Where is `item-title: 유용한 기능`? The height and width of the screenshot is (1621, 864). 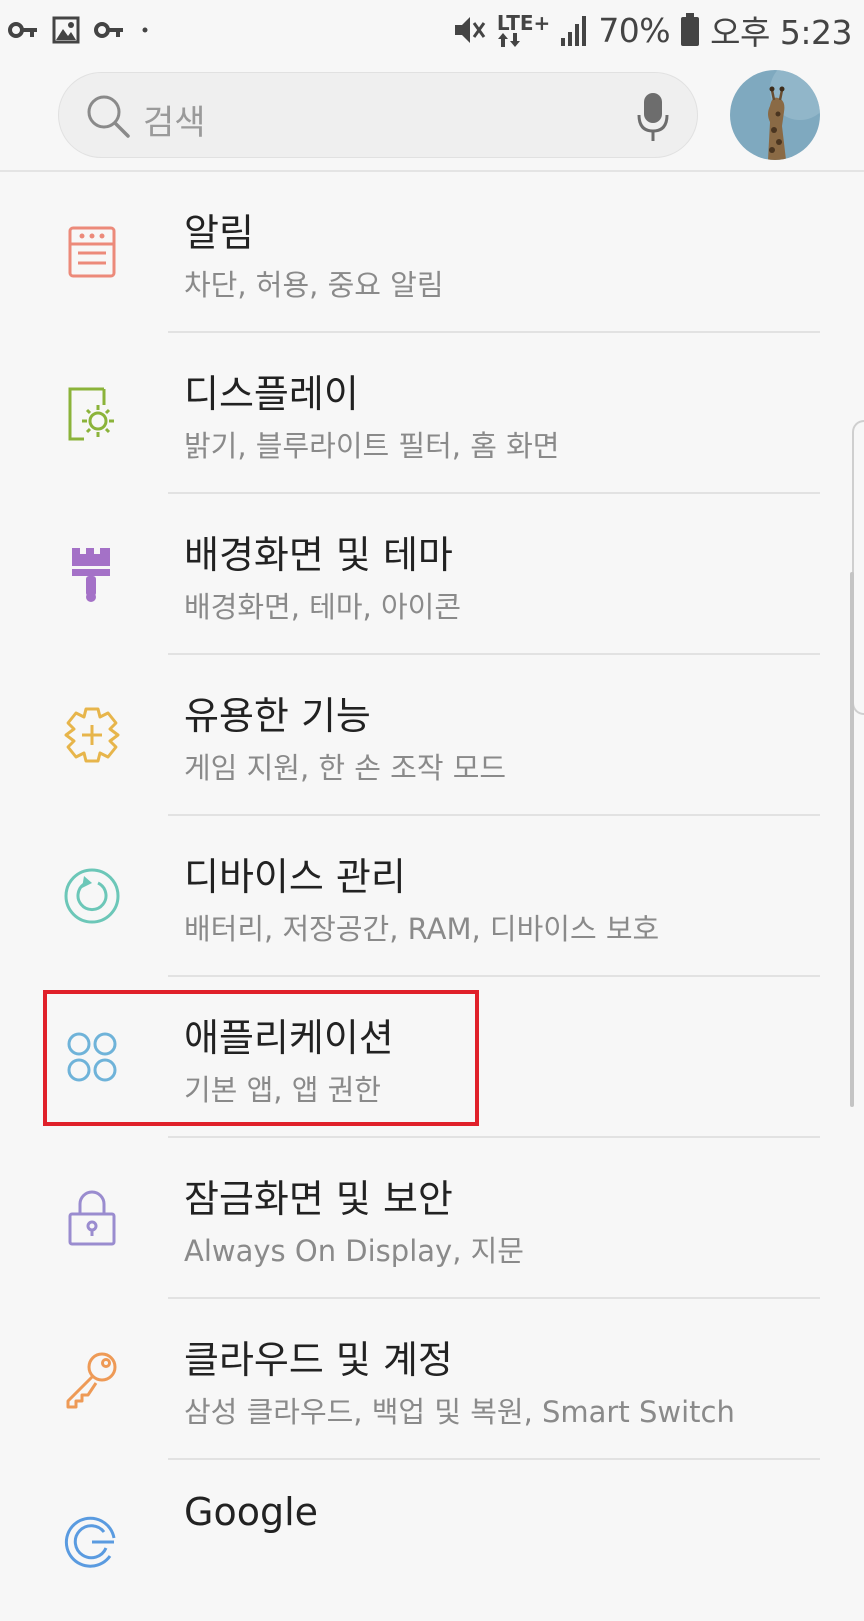 item-title: 유용한 기능 is located at coordinates (277, 716).